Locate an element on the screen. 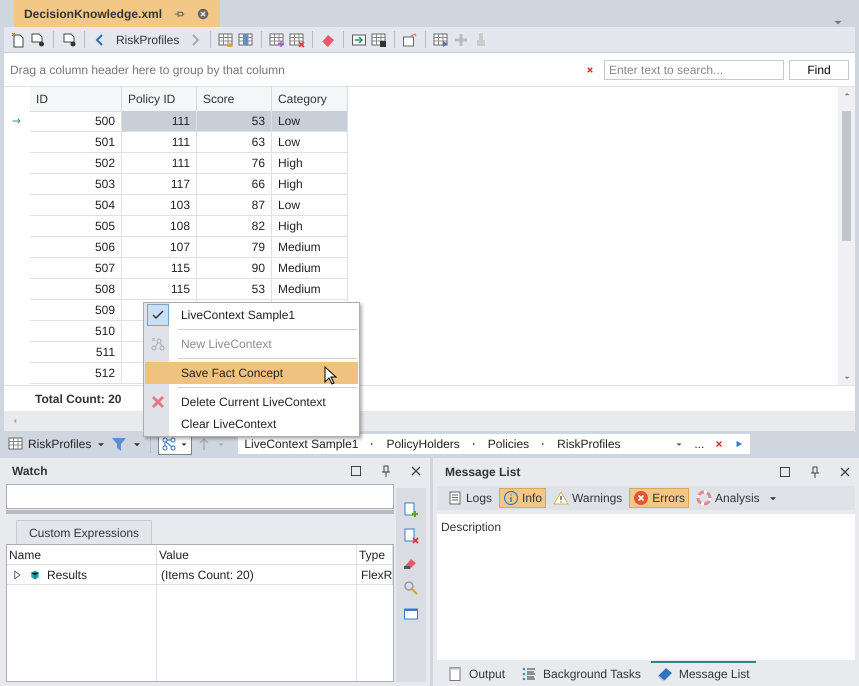 Image resolution: width=859 pixels, height=686 pixels. menu-item: Delete Current LiveContext is located at coordinates (251, 402).